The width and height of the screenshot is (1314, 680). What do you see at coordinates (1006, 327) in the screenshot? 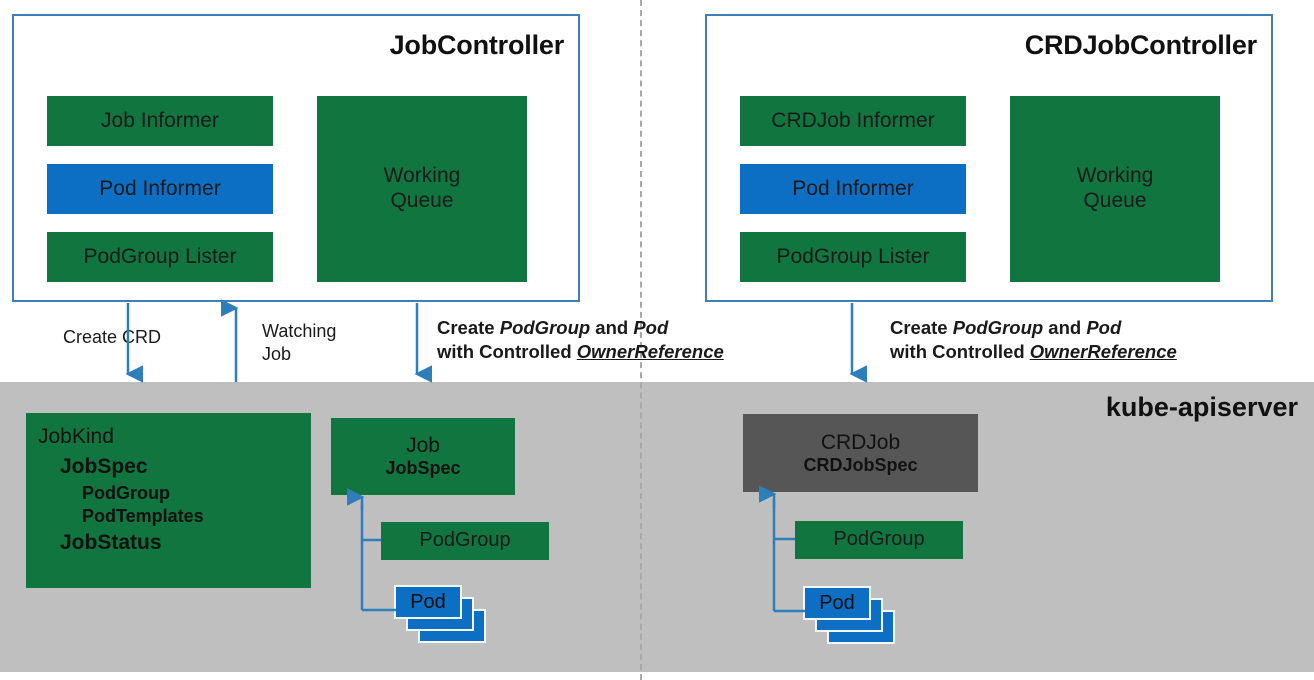
I see `label-line-1-right: Create PodGroup and Pod` at bounding box center [1006, 327].